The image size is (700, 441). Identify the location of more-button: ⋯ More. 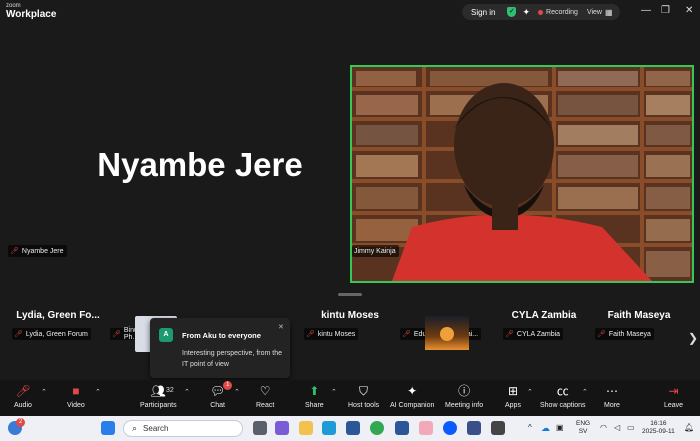
(612, 399).